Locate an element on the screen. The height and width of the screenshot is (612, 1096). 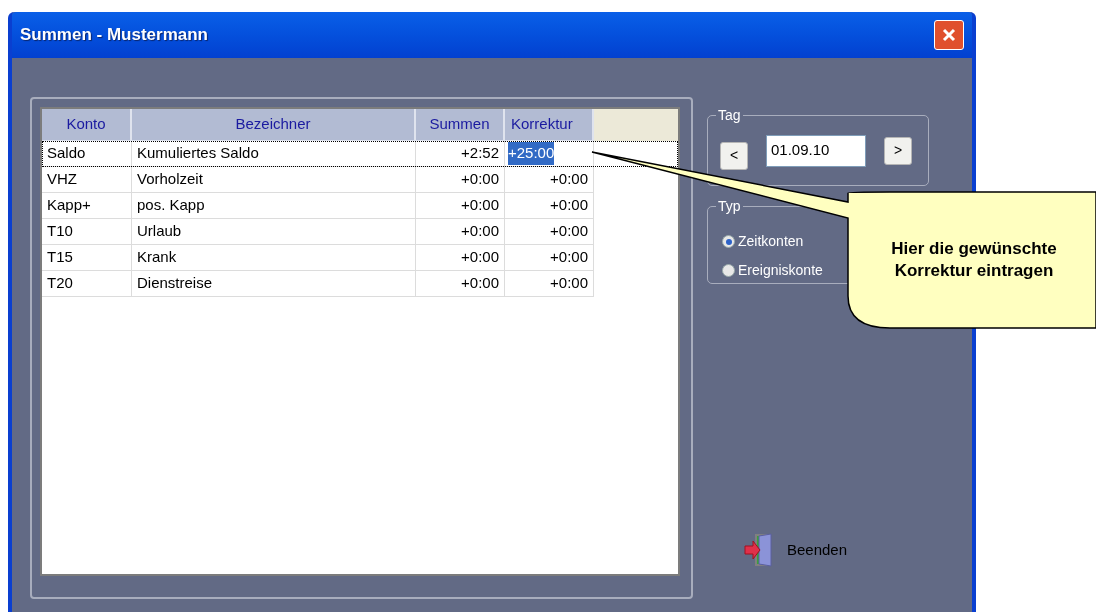
table-cell: T20 is located at coordinates (87, 284).